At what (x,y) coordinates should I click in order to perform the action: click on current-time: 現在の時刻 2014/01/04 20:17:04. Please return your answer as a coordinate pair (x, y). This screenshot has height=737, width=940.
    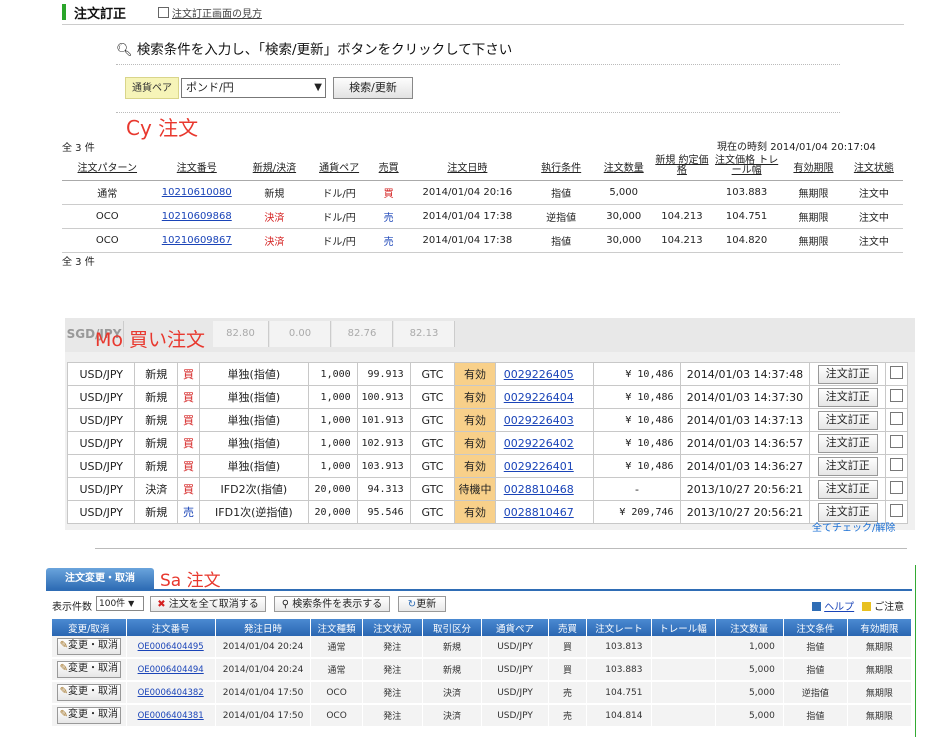
    Looking at the image, I should click on (796, 145).